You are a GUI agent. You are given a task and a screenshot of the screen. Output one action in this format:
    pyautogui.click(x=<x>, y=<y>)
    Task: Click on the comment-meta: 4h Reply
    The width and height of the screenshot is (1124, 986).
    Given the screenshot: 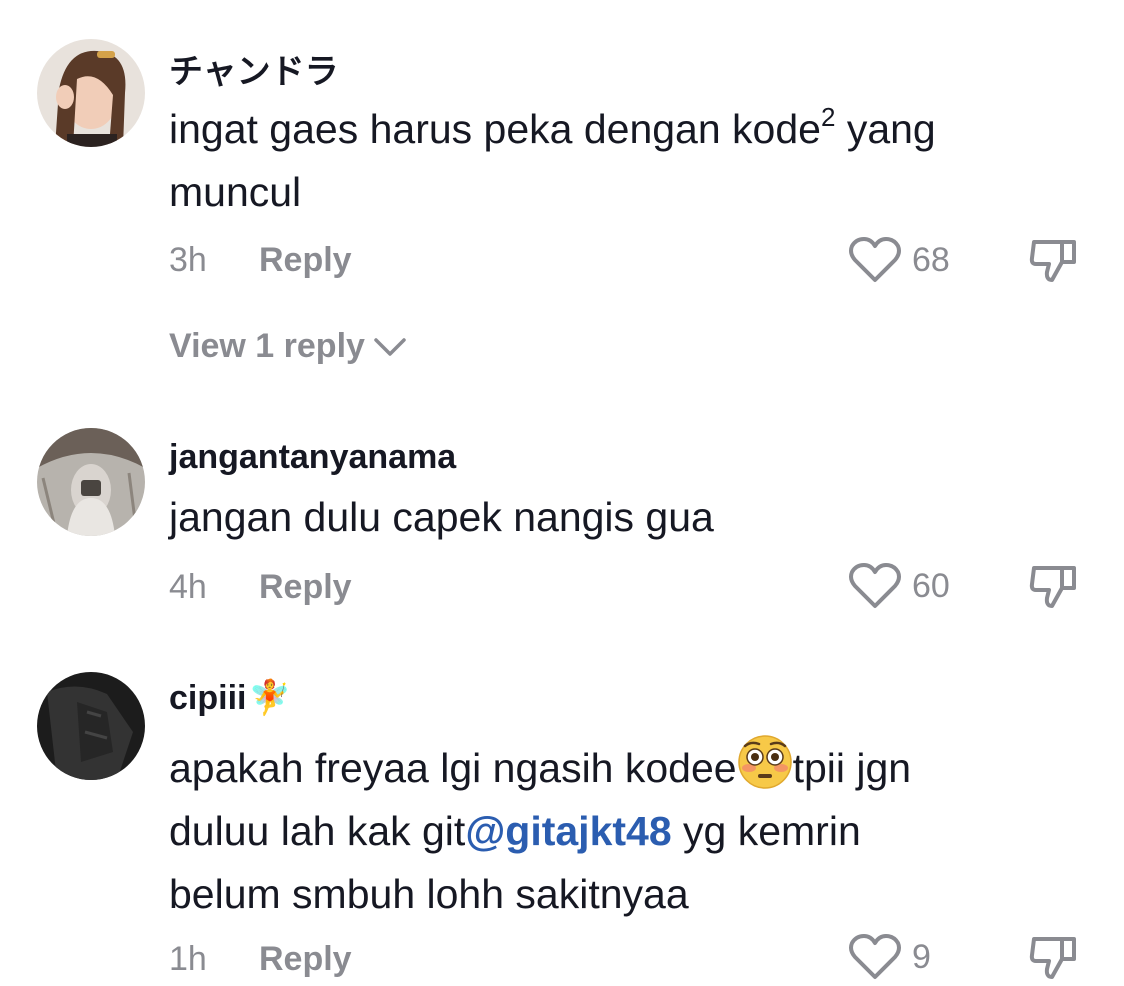 What is the action you would take?
    pyautogui.click(x=260, y=587)
    